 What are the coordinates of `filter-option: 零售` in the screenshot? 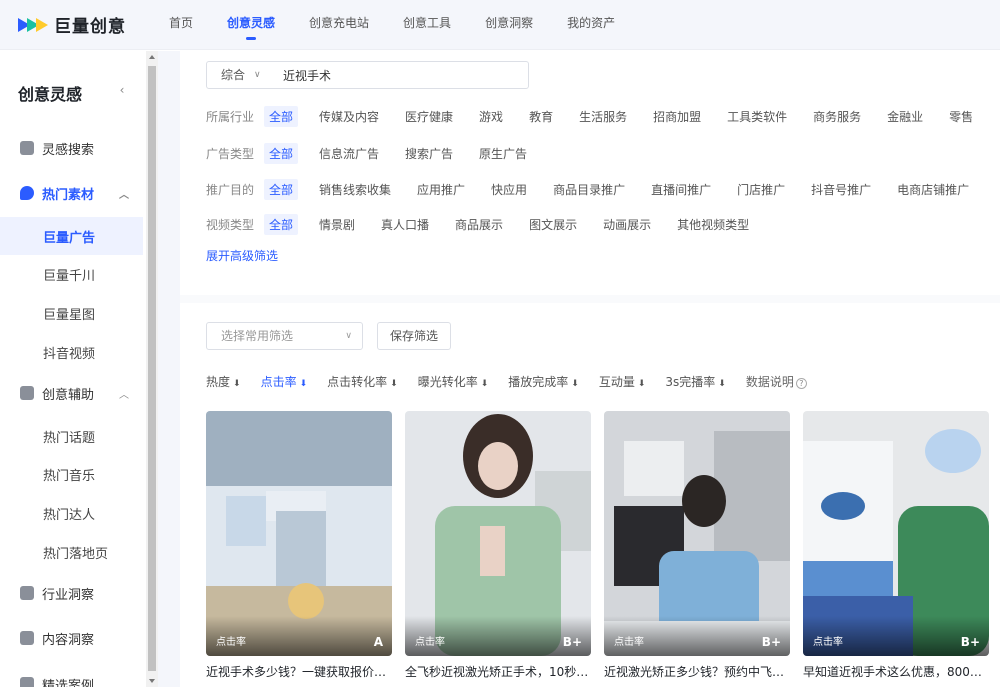 It's located at (961, 116).